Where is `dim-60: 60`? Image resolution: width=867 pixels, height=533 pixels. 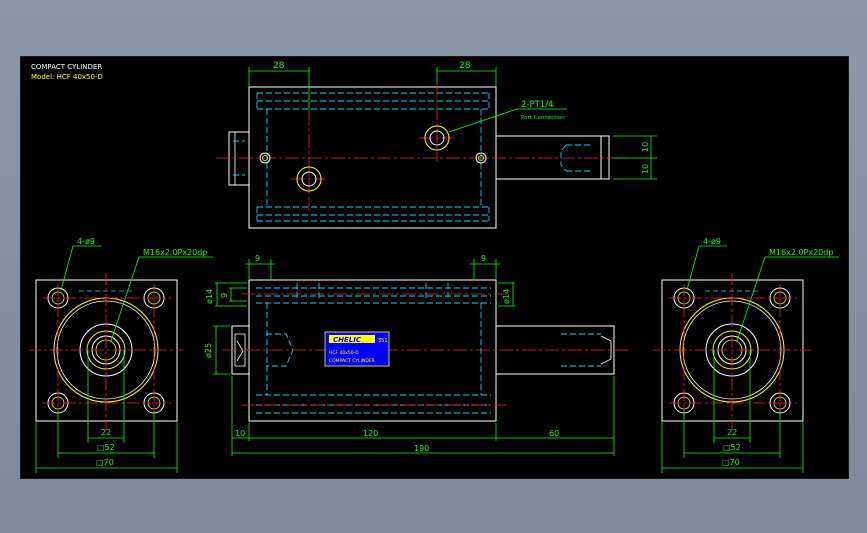 dim-60: 60 is located at coordinates (554, 433).